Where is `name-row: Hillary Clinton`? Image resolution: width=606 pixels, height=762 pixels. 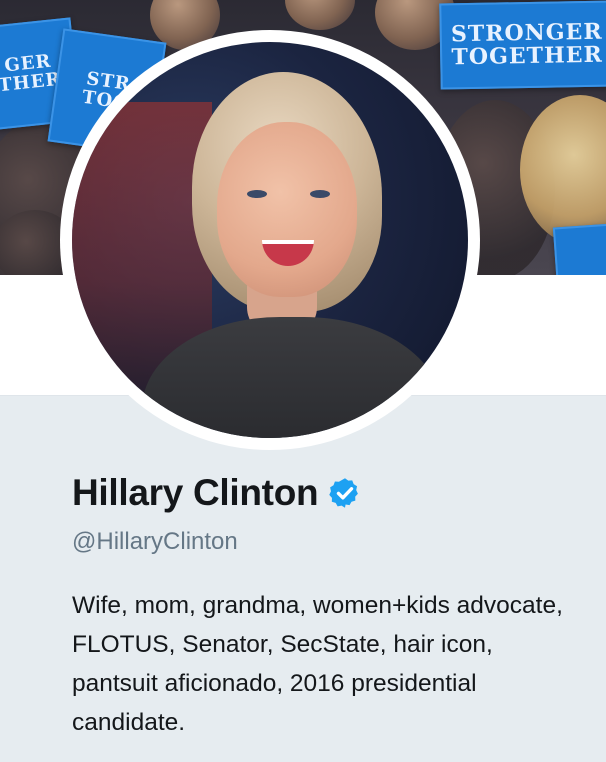
name-row: Hillary Clinton is located at coordinates (217, 493).